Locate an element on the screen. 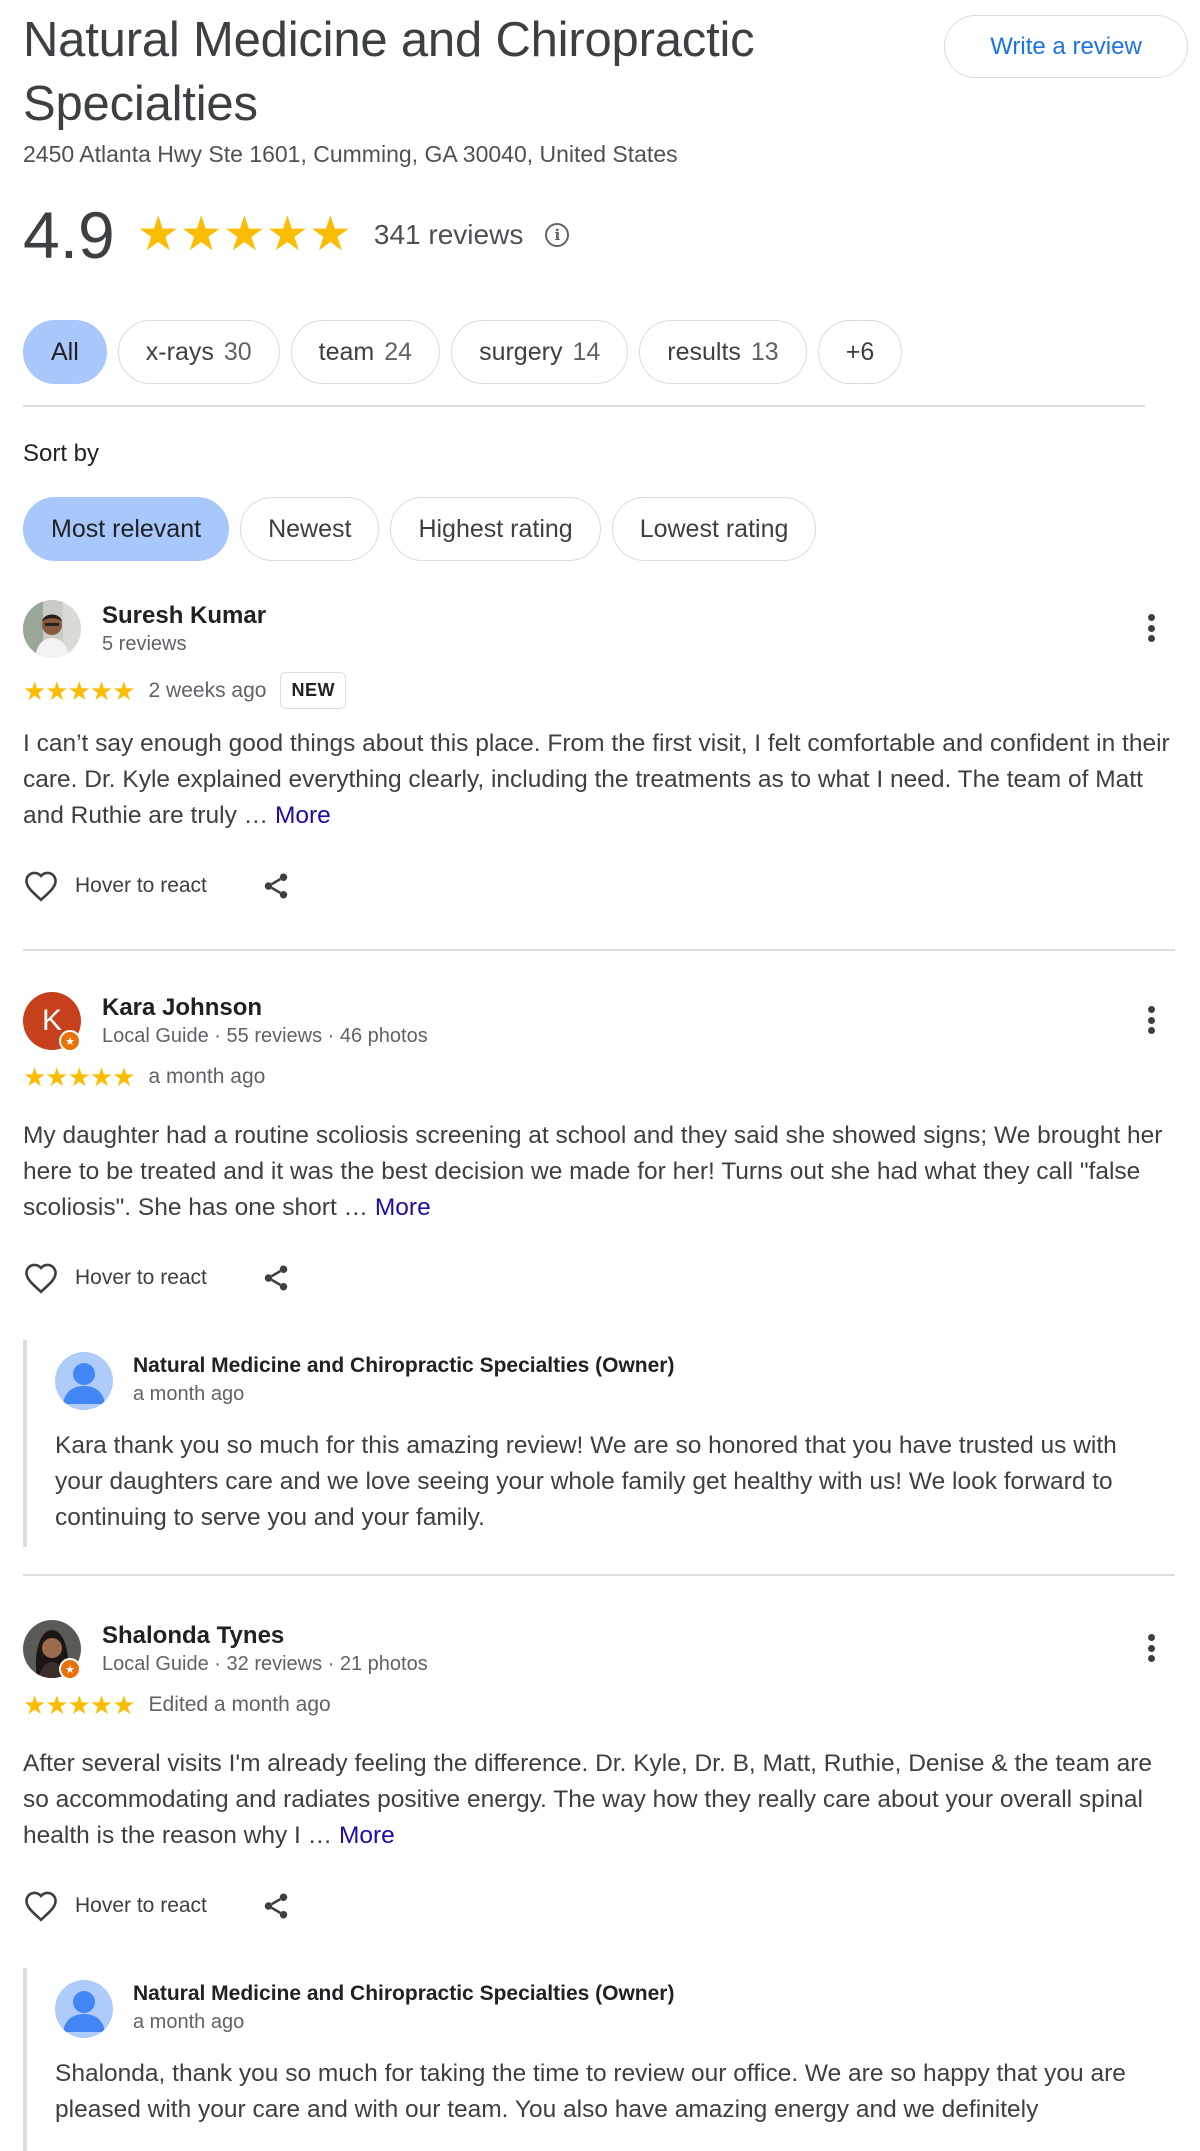 The width and height of the screenshot is (1200, 2151). chip-label: Lowest rating is located at coordinates (714, 528).